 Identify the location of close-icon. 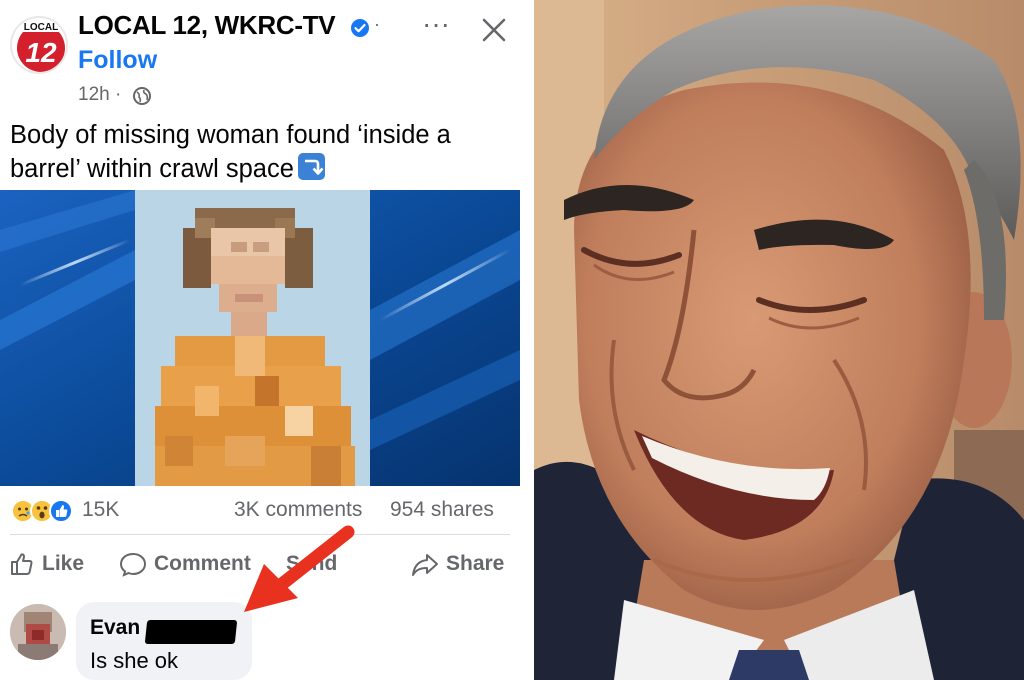
(494, 30).